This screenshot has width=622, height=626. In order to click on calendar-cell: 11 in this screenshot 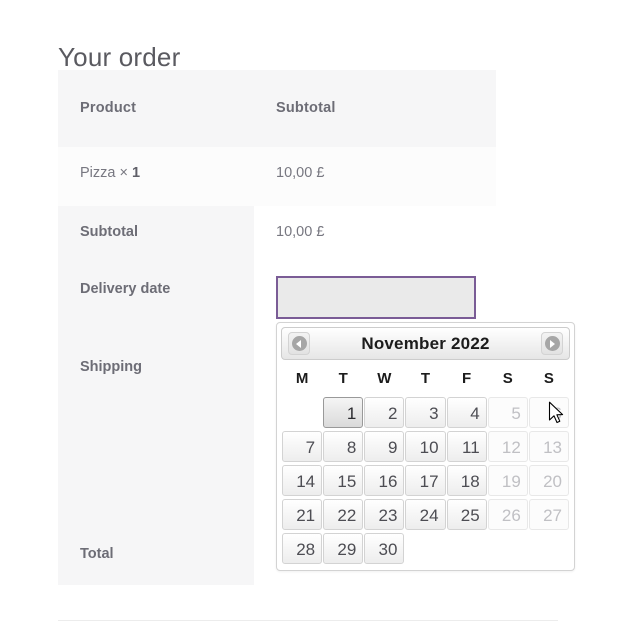, I will do `click(466, 446)`.